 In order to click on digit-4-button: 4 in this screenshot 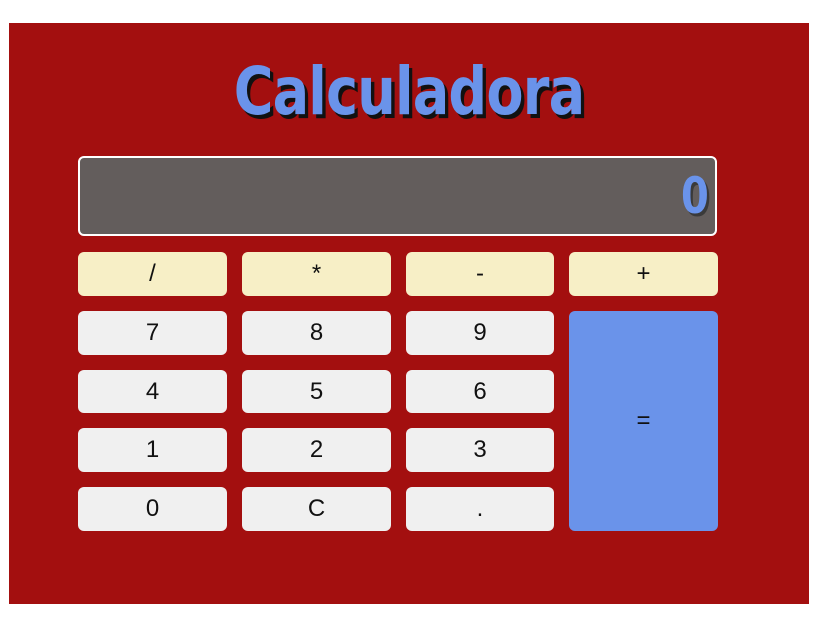, I will do `click(152, 391)`.